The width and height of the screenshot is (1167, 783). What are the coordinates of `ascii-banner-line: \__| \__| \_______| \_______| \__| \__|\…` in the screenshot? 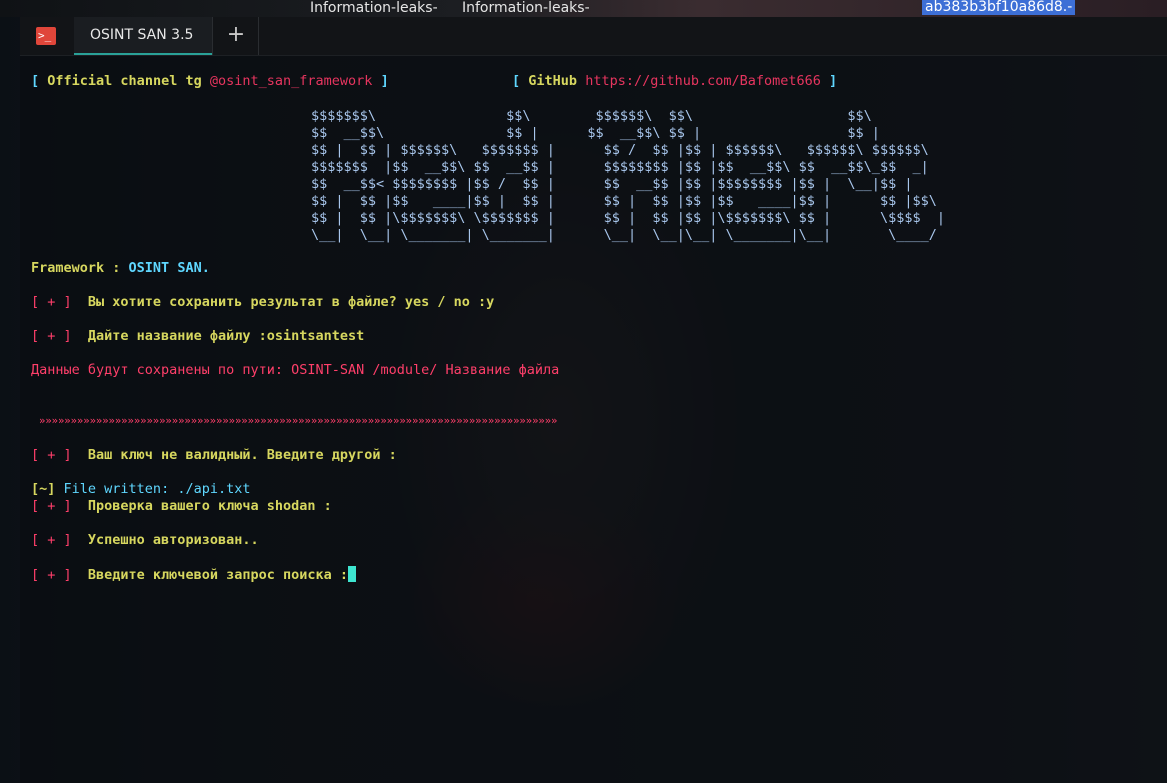 It's located at (624, 235).